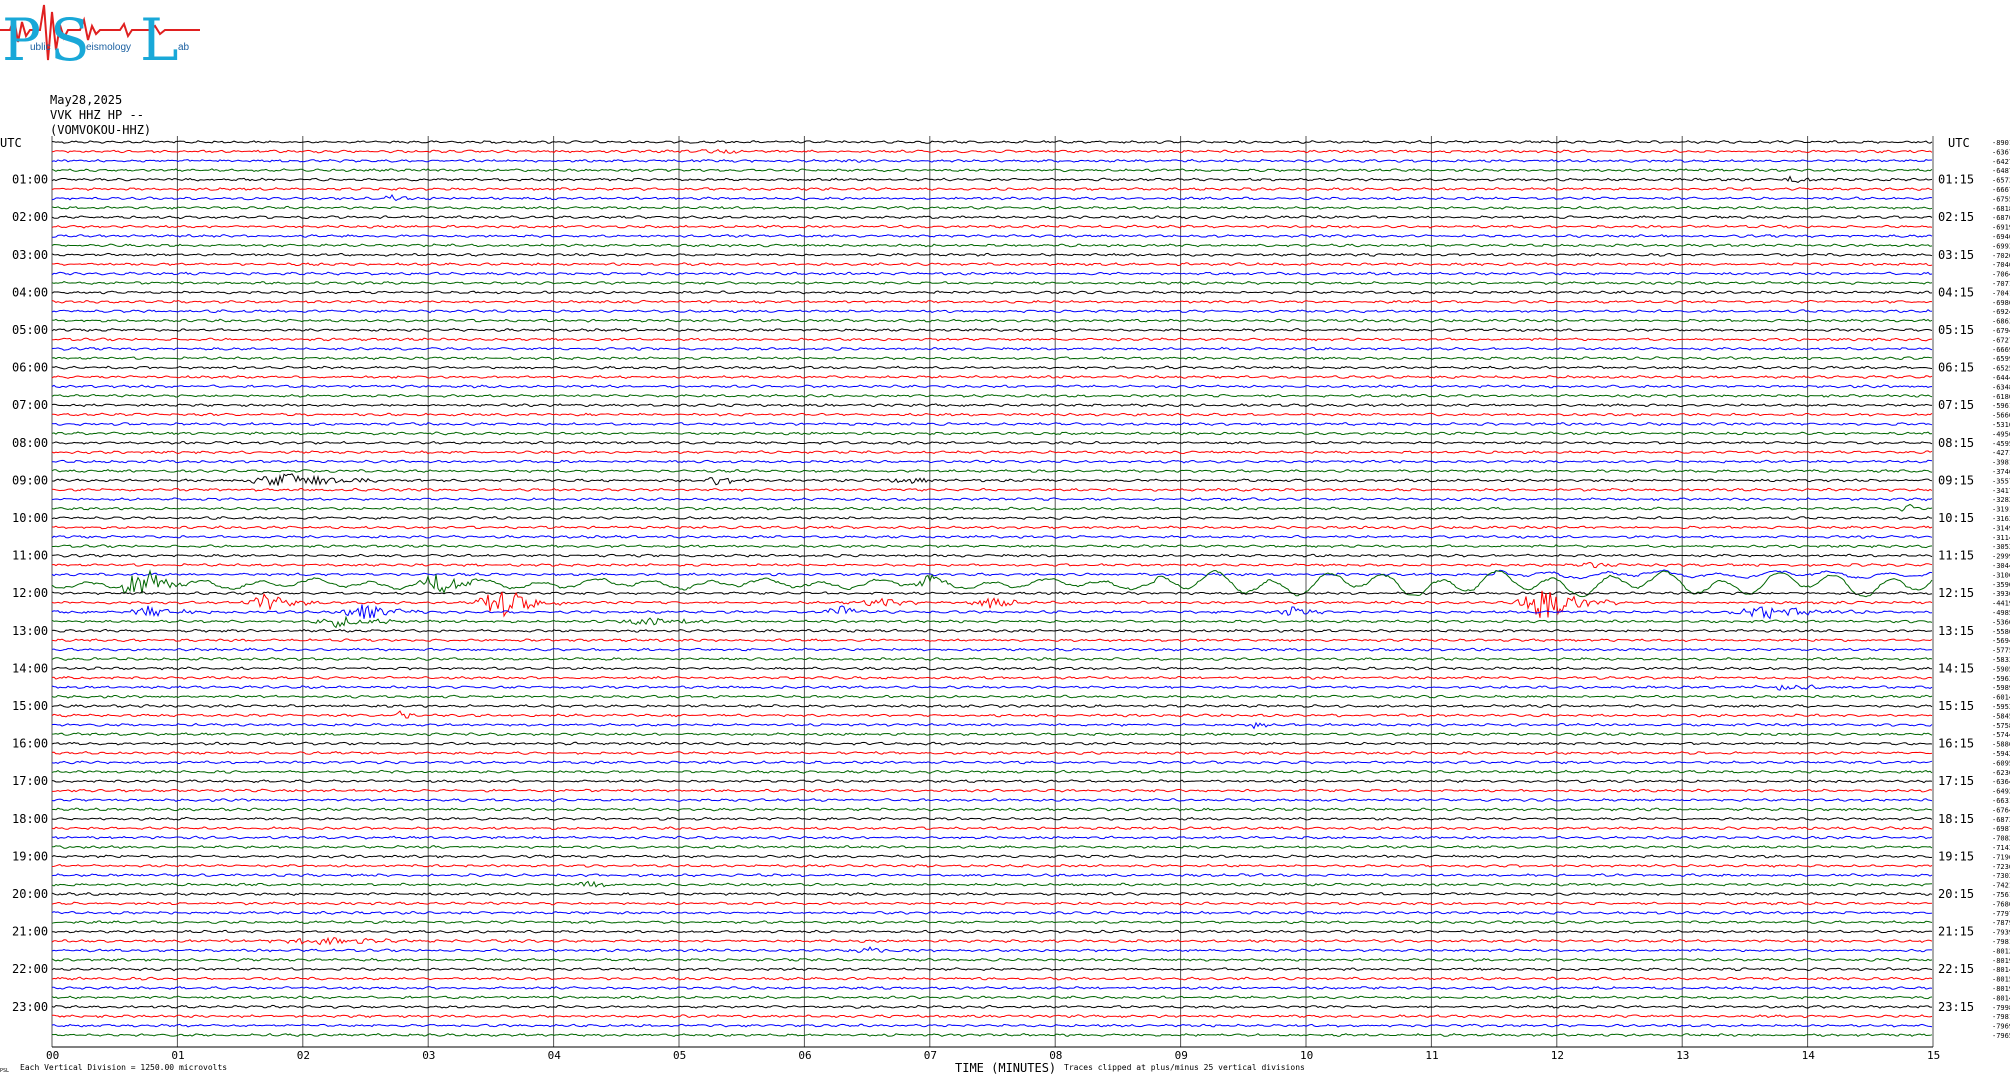  I want to click on trace-offset-label: -3746, so click(2001, 472).